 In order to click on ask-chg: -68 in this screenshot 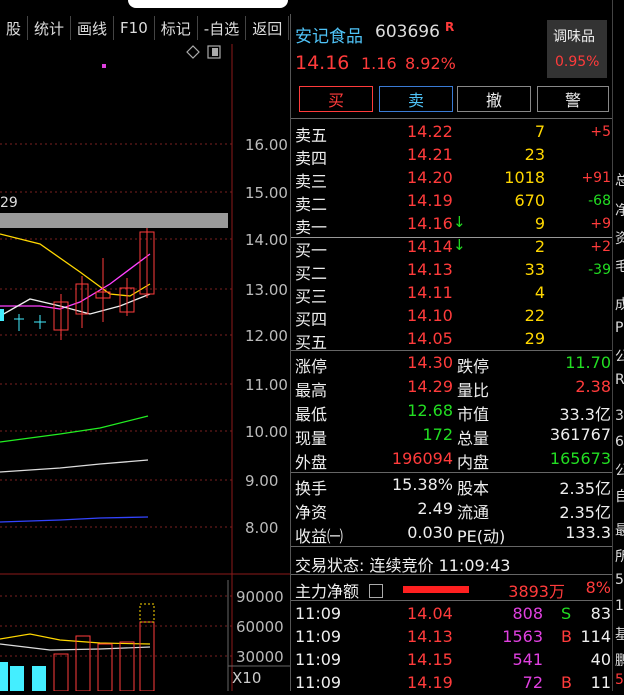, I will do `click(599, 201)`.